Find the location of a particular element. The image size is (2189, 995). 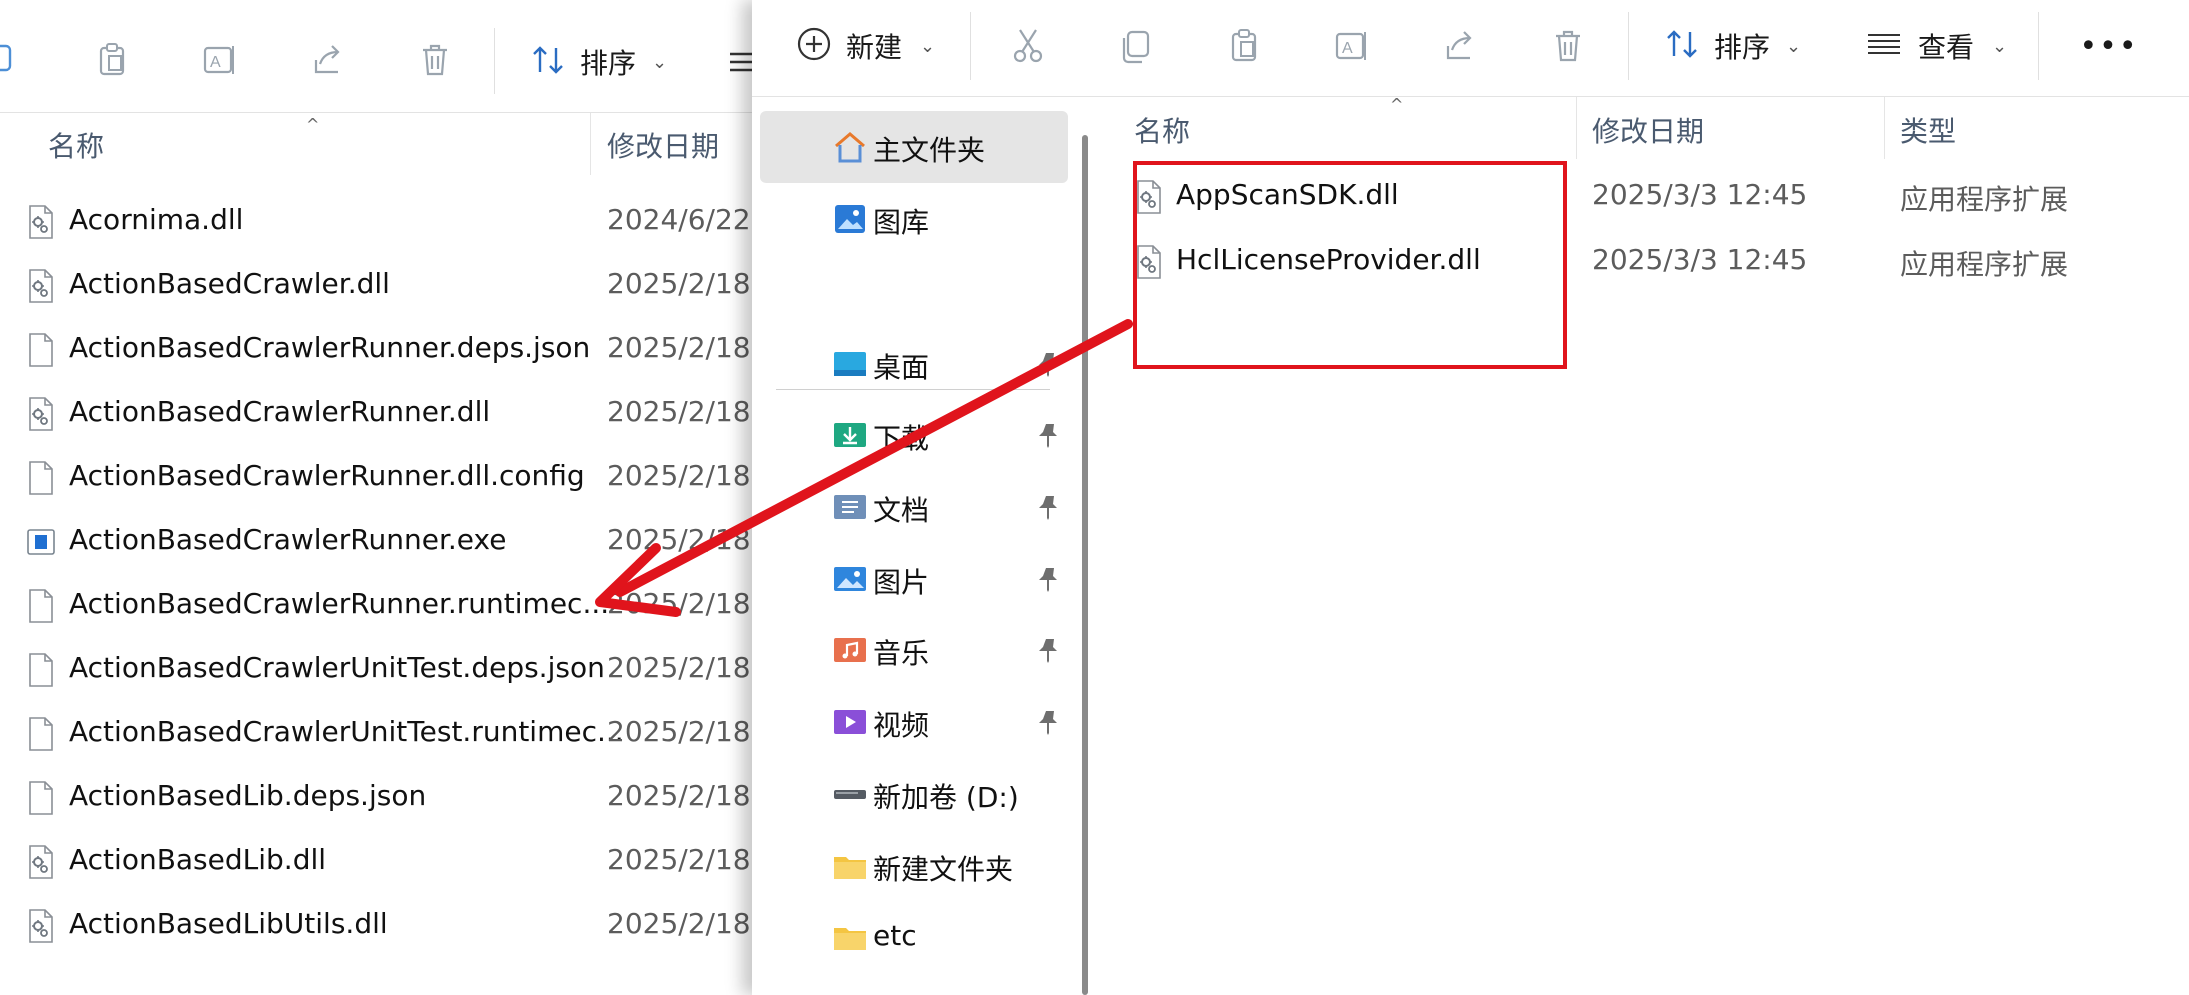

nav-item-label: 主文件夹 is located at coordinates (929, 150).